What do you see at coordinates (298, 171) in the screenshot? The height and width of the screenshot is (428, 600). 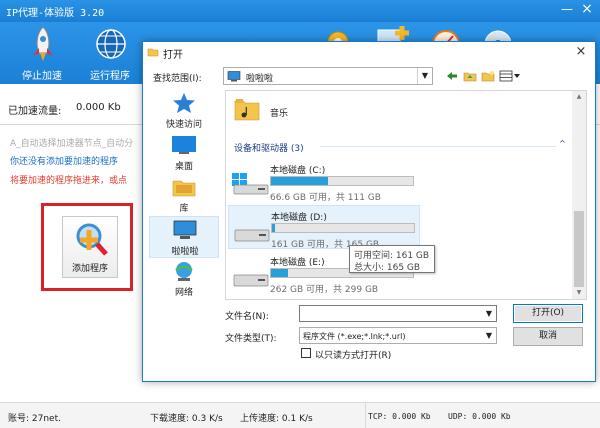 I see `drive-name: 本地磁盘 (C:)` at bounding box center [298, 171].